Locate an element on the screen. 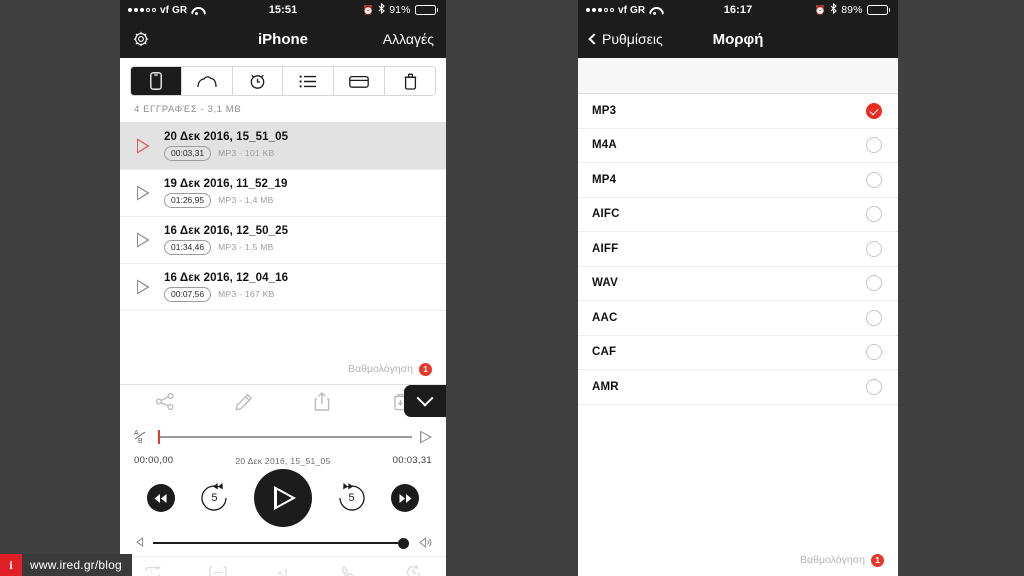  cloud-icon is located at coordinates (207, 81).